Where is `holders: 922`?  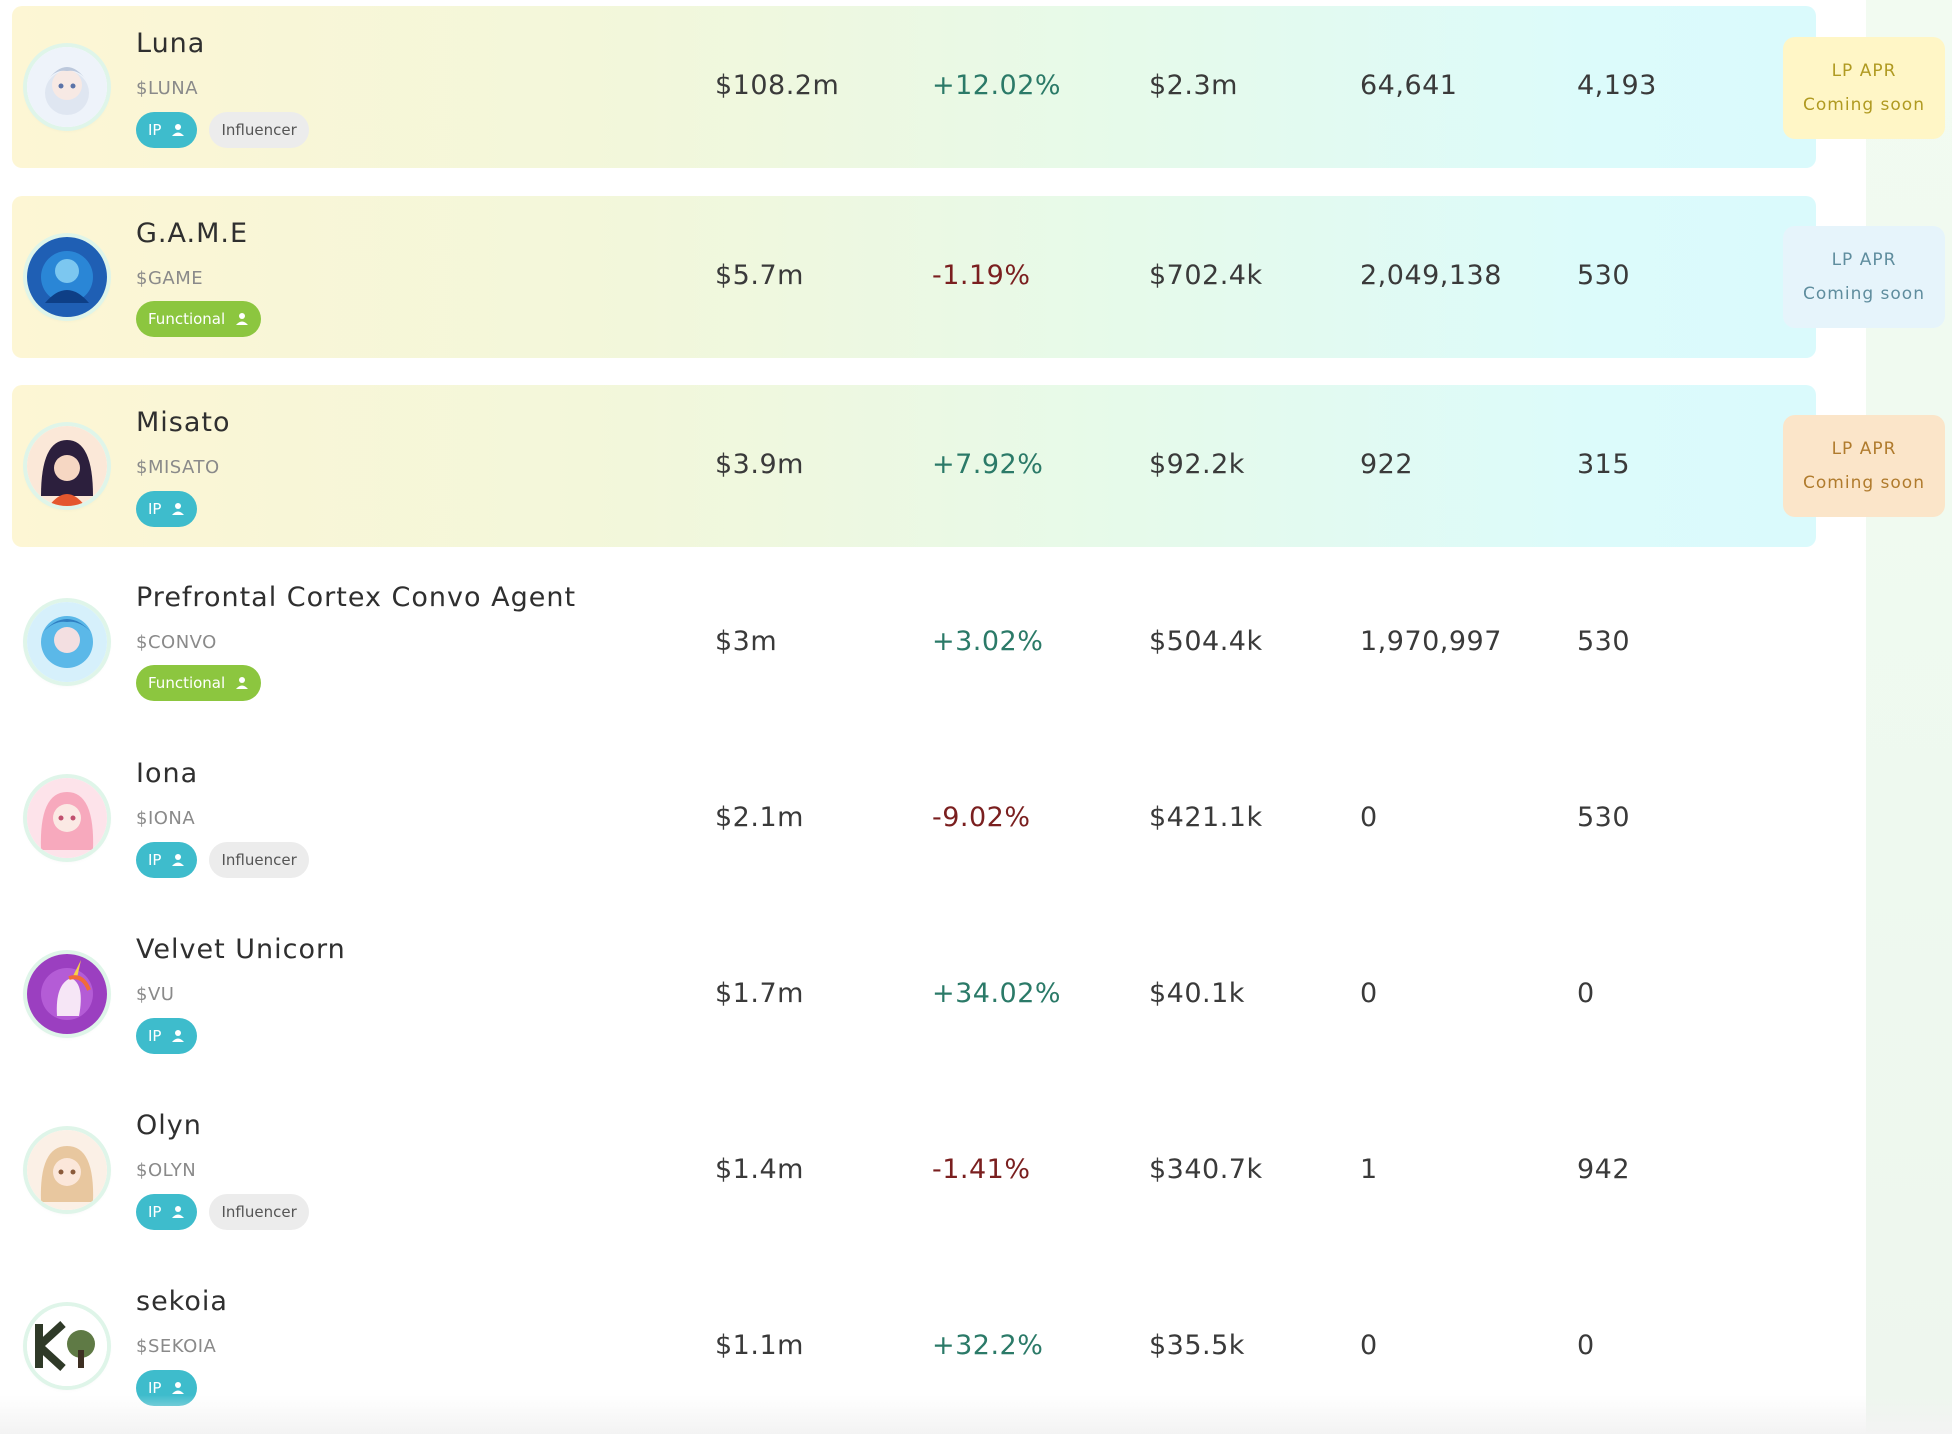
holders: 922 is located at coordinates (1387, 464).